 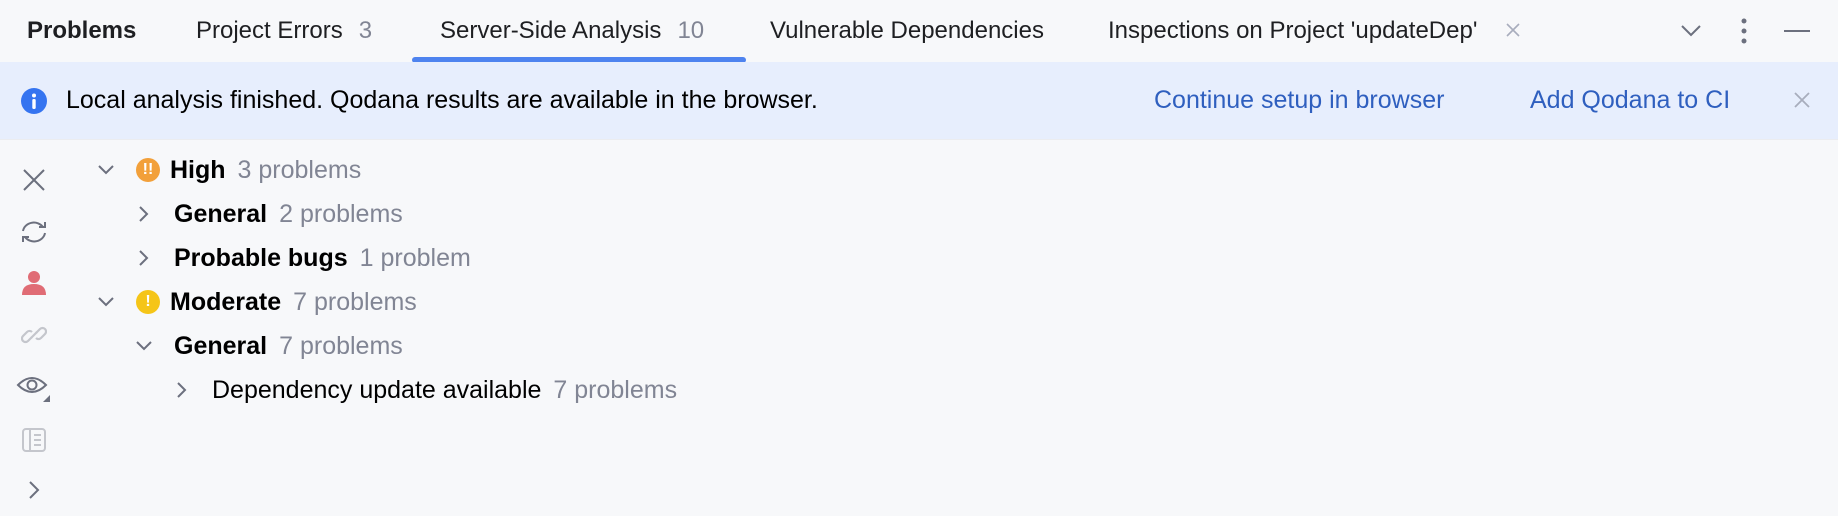 I want to click on tab-project-errors: Project Errors 3, so click(x=284, y=31).